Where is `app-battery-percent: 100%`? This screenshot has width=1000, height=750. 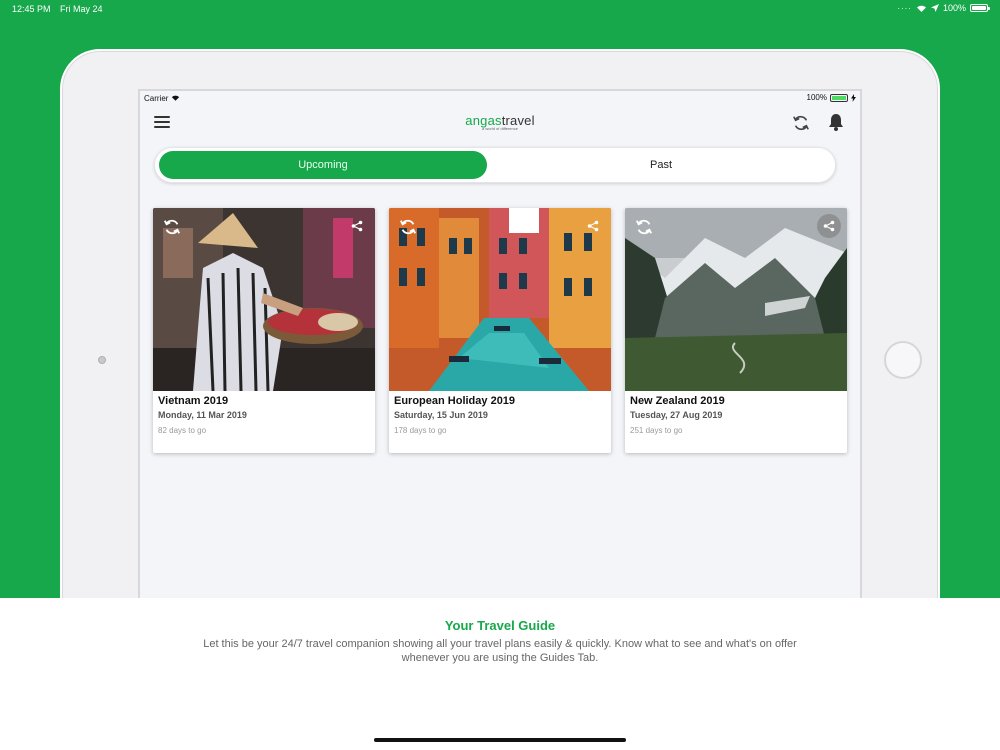 app-battery-percent: 100% is located at coordinates (816, 97).